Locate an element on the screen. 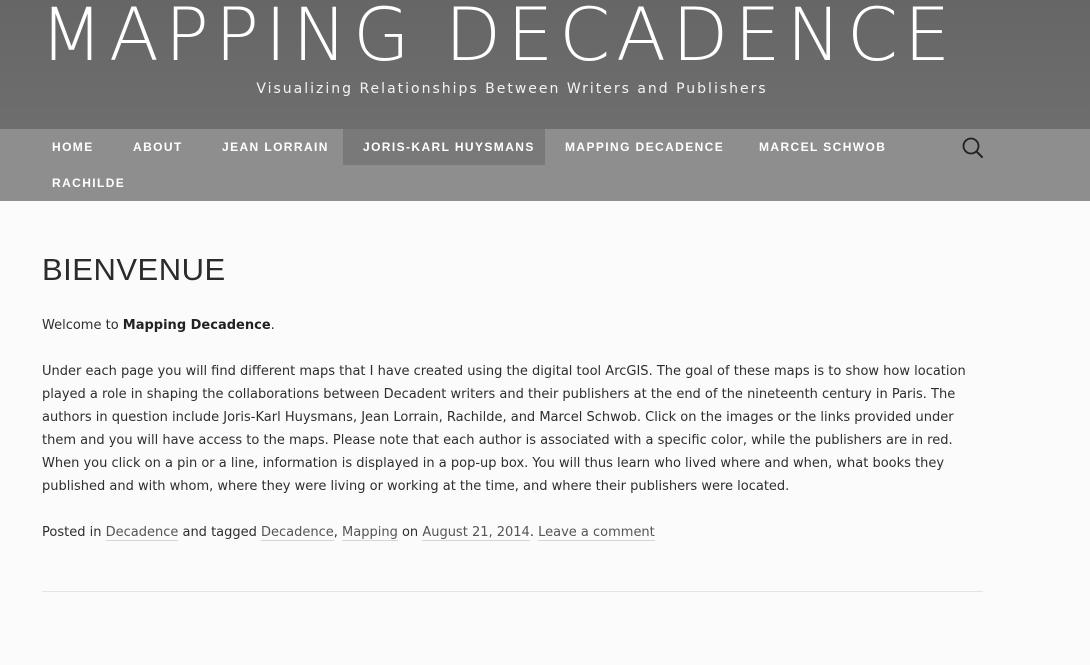 The height and width of the screenshot is (665, 1090). nav-item-joris-karl-huysmans: JORIS-KARL HUYSMANS is located at coordinates (444, 147).